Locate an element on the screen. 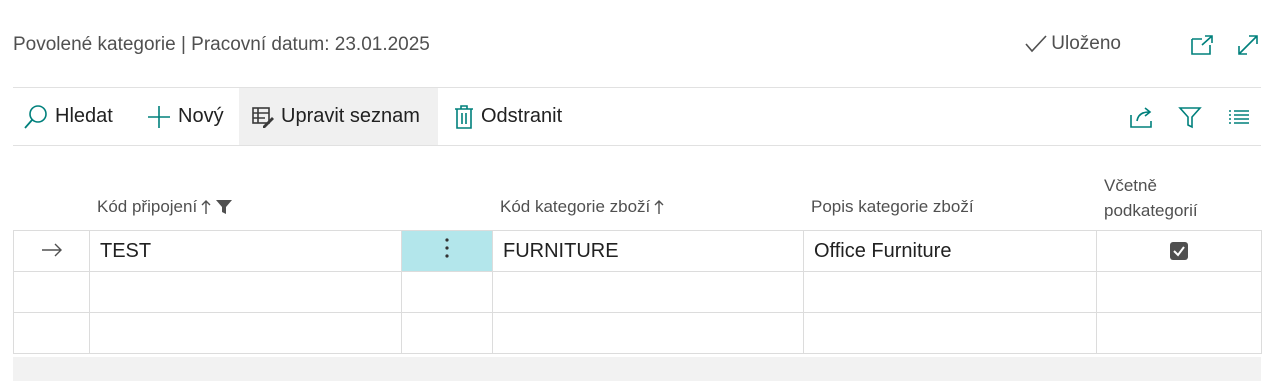 This screenshot has height=381, width=1287. edit-list-button: Upravit seznam is located at coordinates (338, 116).